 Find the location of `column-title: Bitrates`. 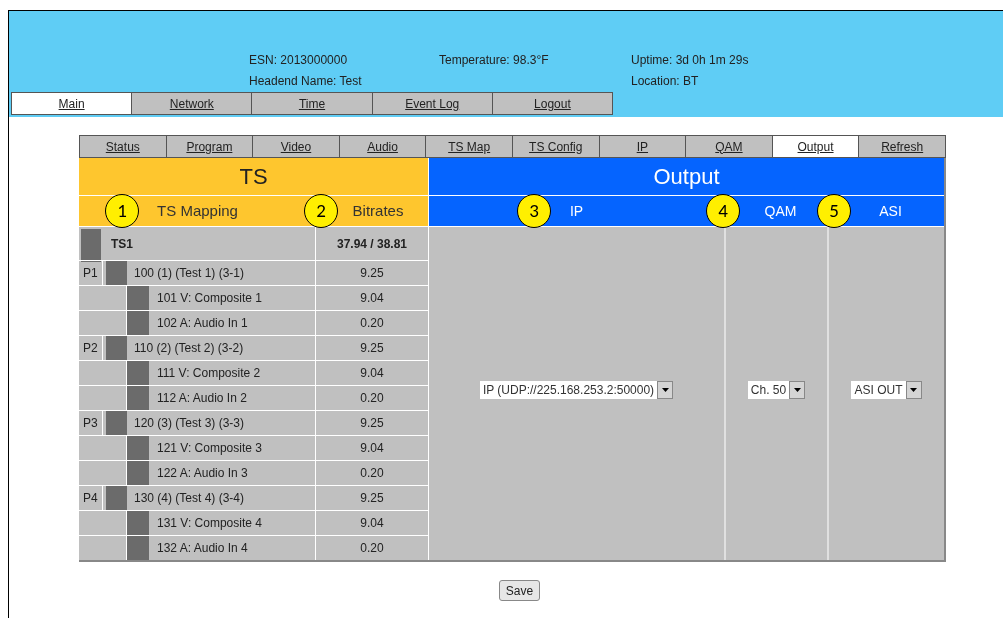

column-title: Bitrates is located at coordinates (377, 210).